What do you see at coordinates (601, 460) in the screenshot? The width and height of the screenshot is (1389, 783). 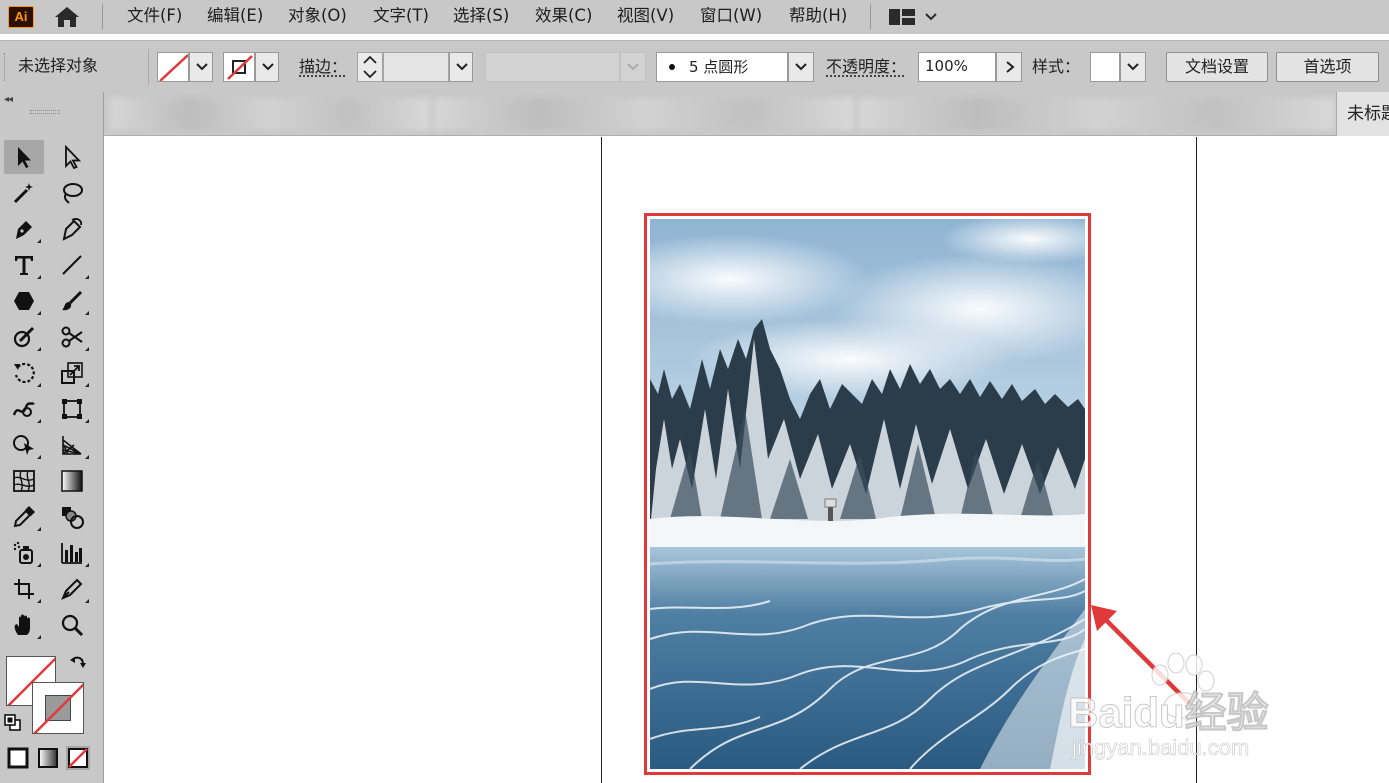 I see `artboard-left-edge` at bounding box center [601, 460].